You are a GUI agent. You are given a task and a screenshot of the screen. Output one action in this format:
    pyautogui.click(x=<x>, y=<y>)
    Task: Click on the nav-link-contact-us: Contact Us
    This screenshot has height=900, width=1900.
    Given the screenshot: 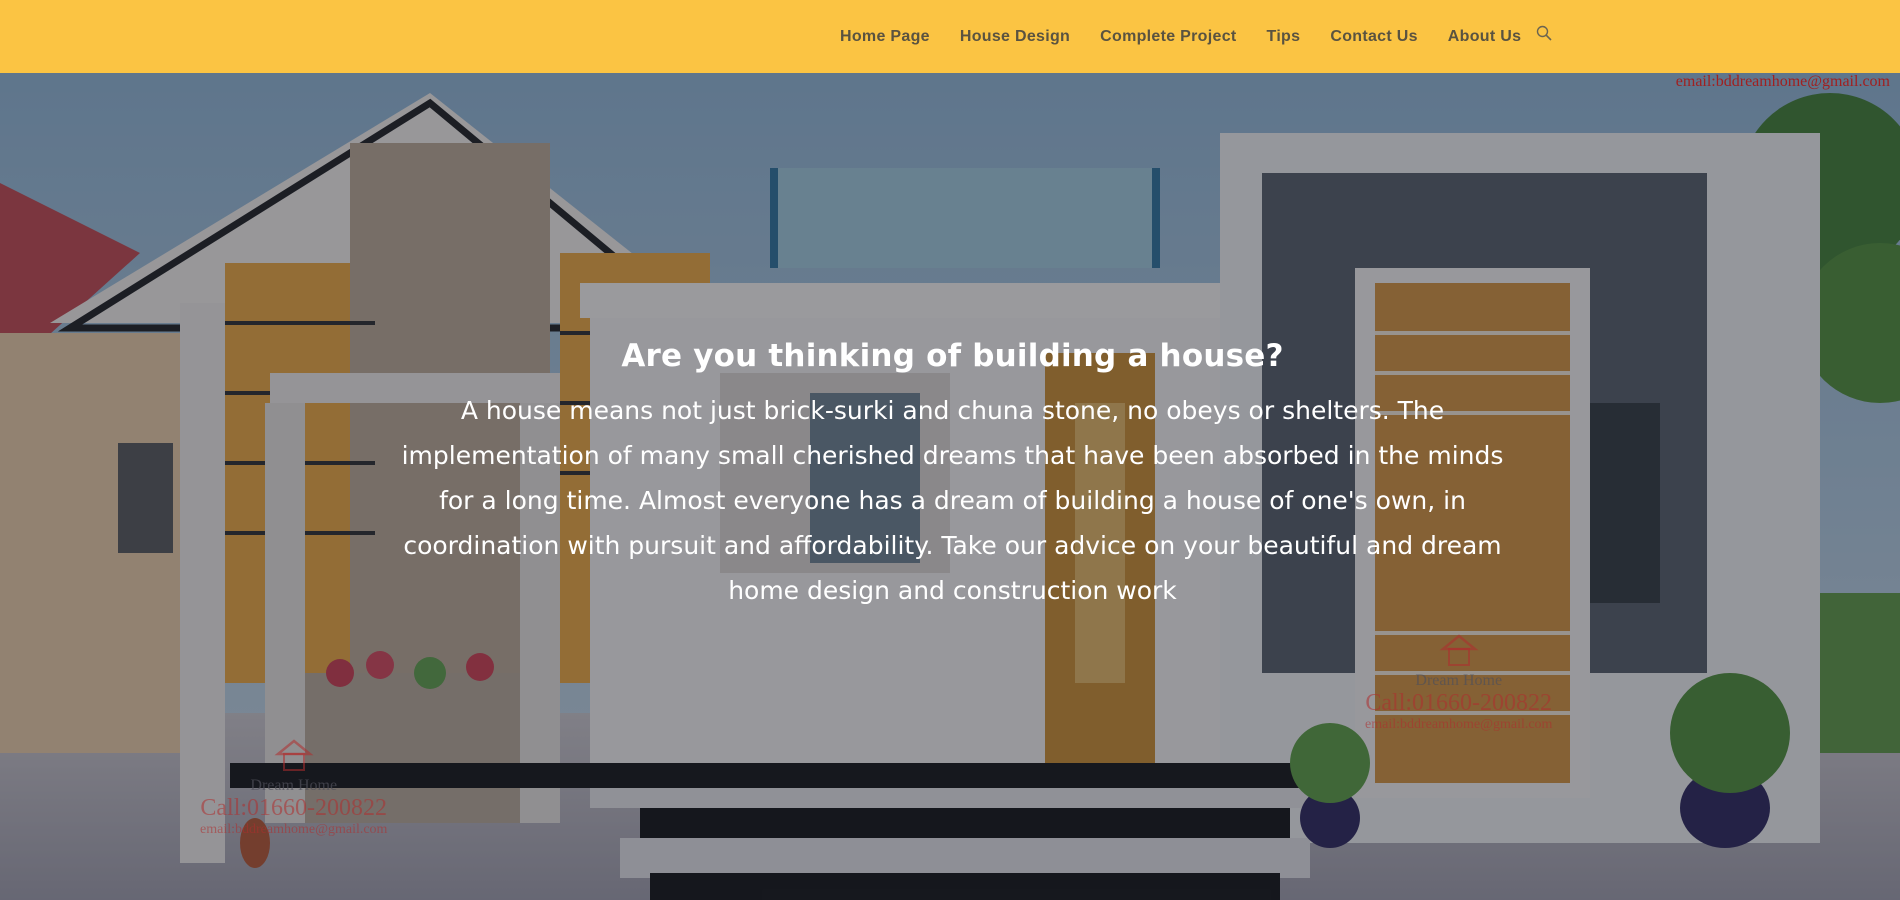 What is the action you would take?
    pyautogui.click(x=1373, y=37)
    